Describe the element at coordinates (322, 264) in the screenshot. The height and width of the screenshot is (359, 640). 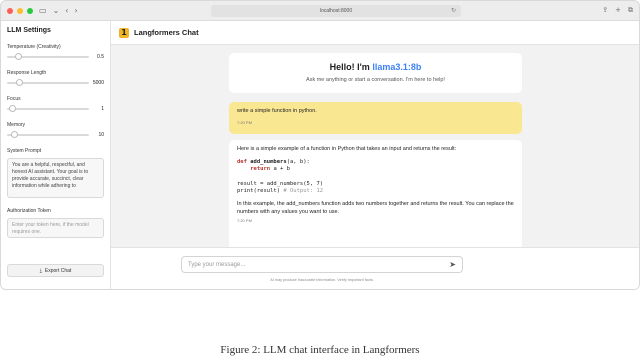
I see `message-input: Type your message... ➤` at that location.